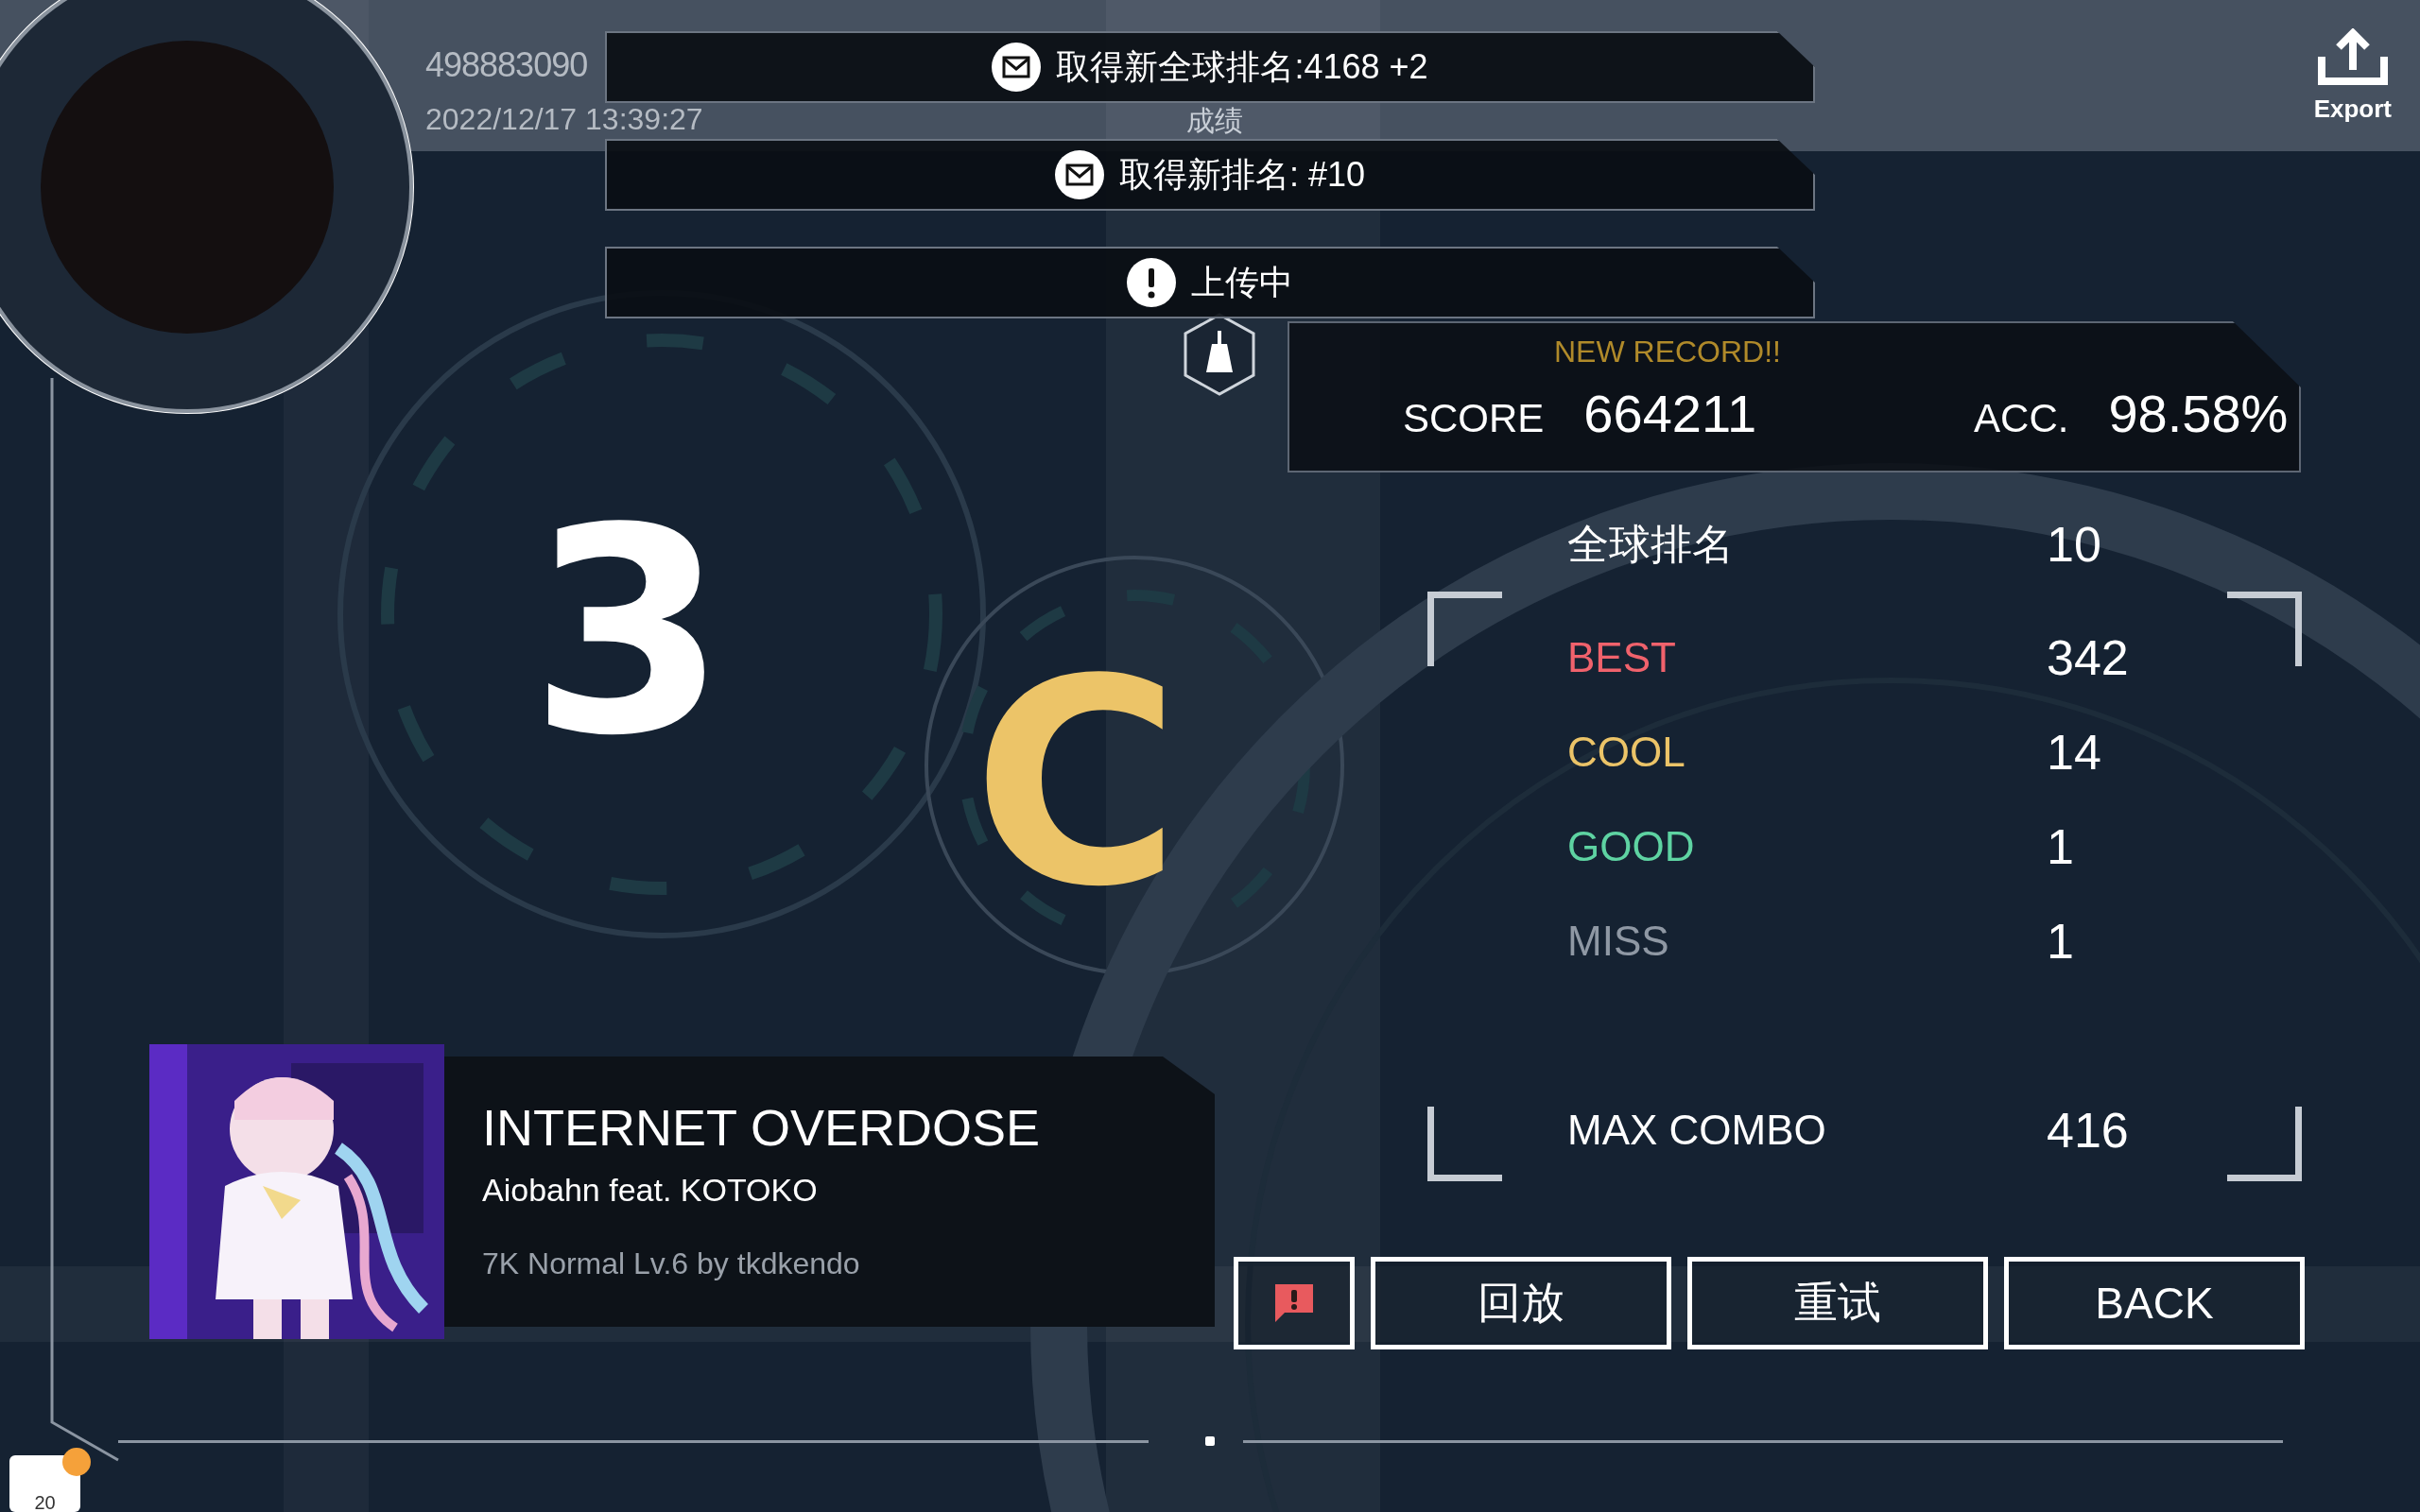  Describe the element at coordinates (2088, 1130) in the screenshot. I see `stat-value: 416` at that location.